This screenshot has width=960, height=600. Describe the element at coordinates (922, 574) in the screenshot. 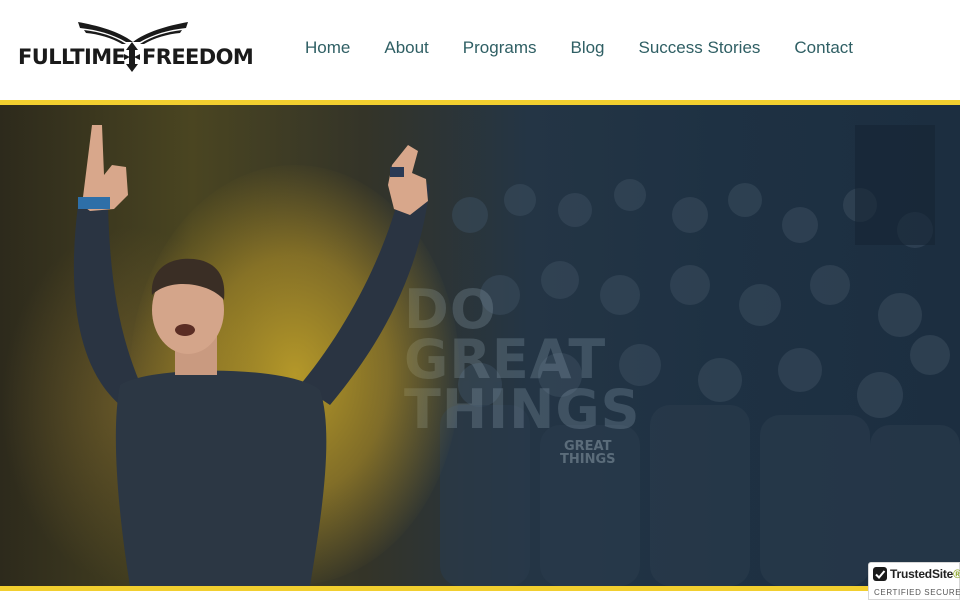

I see `trustedsite-brand: TrustedSite` at that location.